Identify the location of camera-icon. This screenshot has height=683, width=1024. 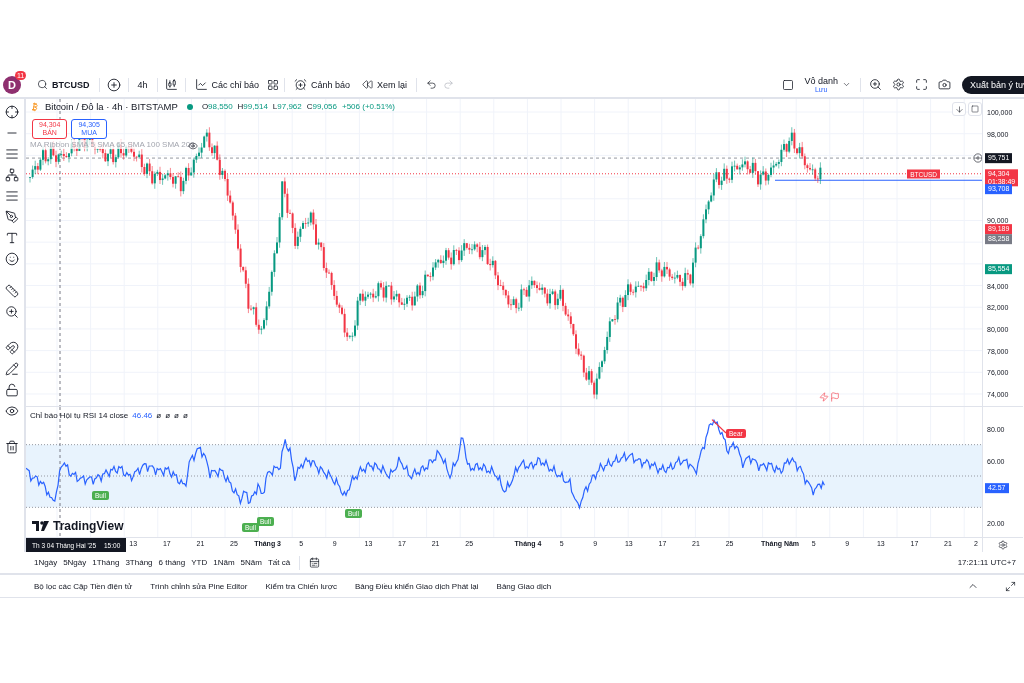
(944, 84).